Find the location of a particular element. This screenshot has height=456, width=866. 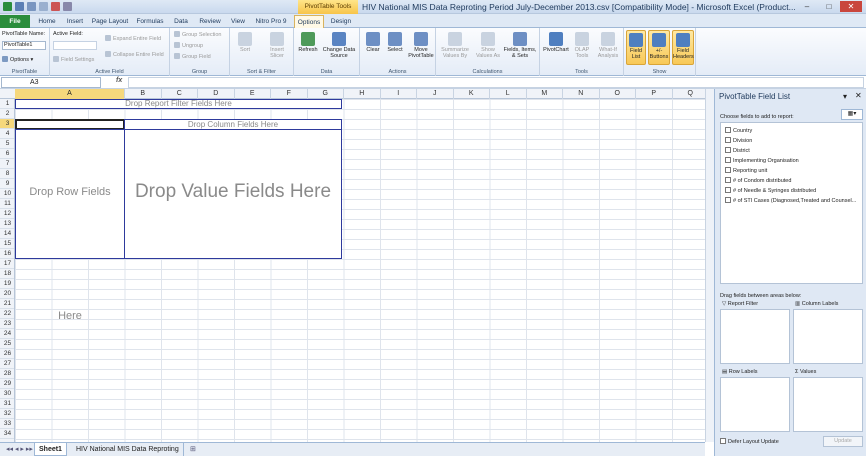

row-header-8: 8 is located at coordinates (7, 174).